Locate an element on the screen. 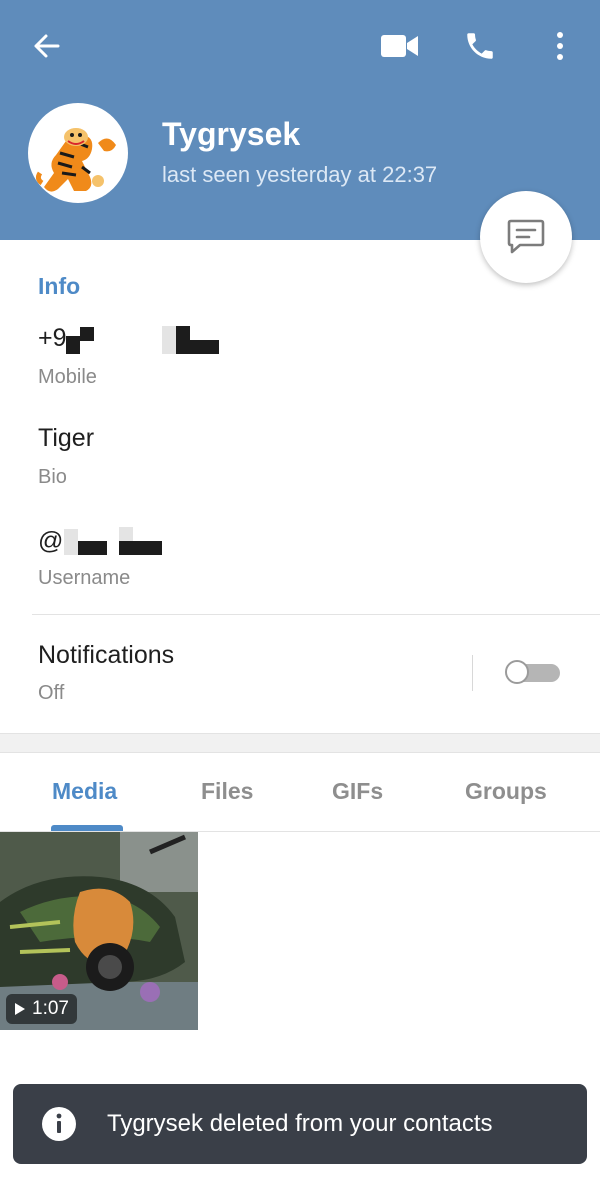  notifications-title: Notifications is located at coordinates (106, 655).